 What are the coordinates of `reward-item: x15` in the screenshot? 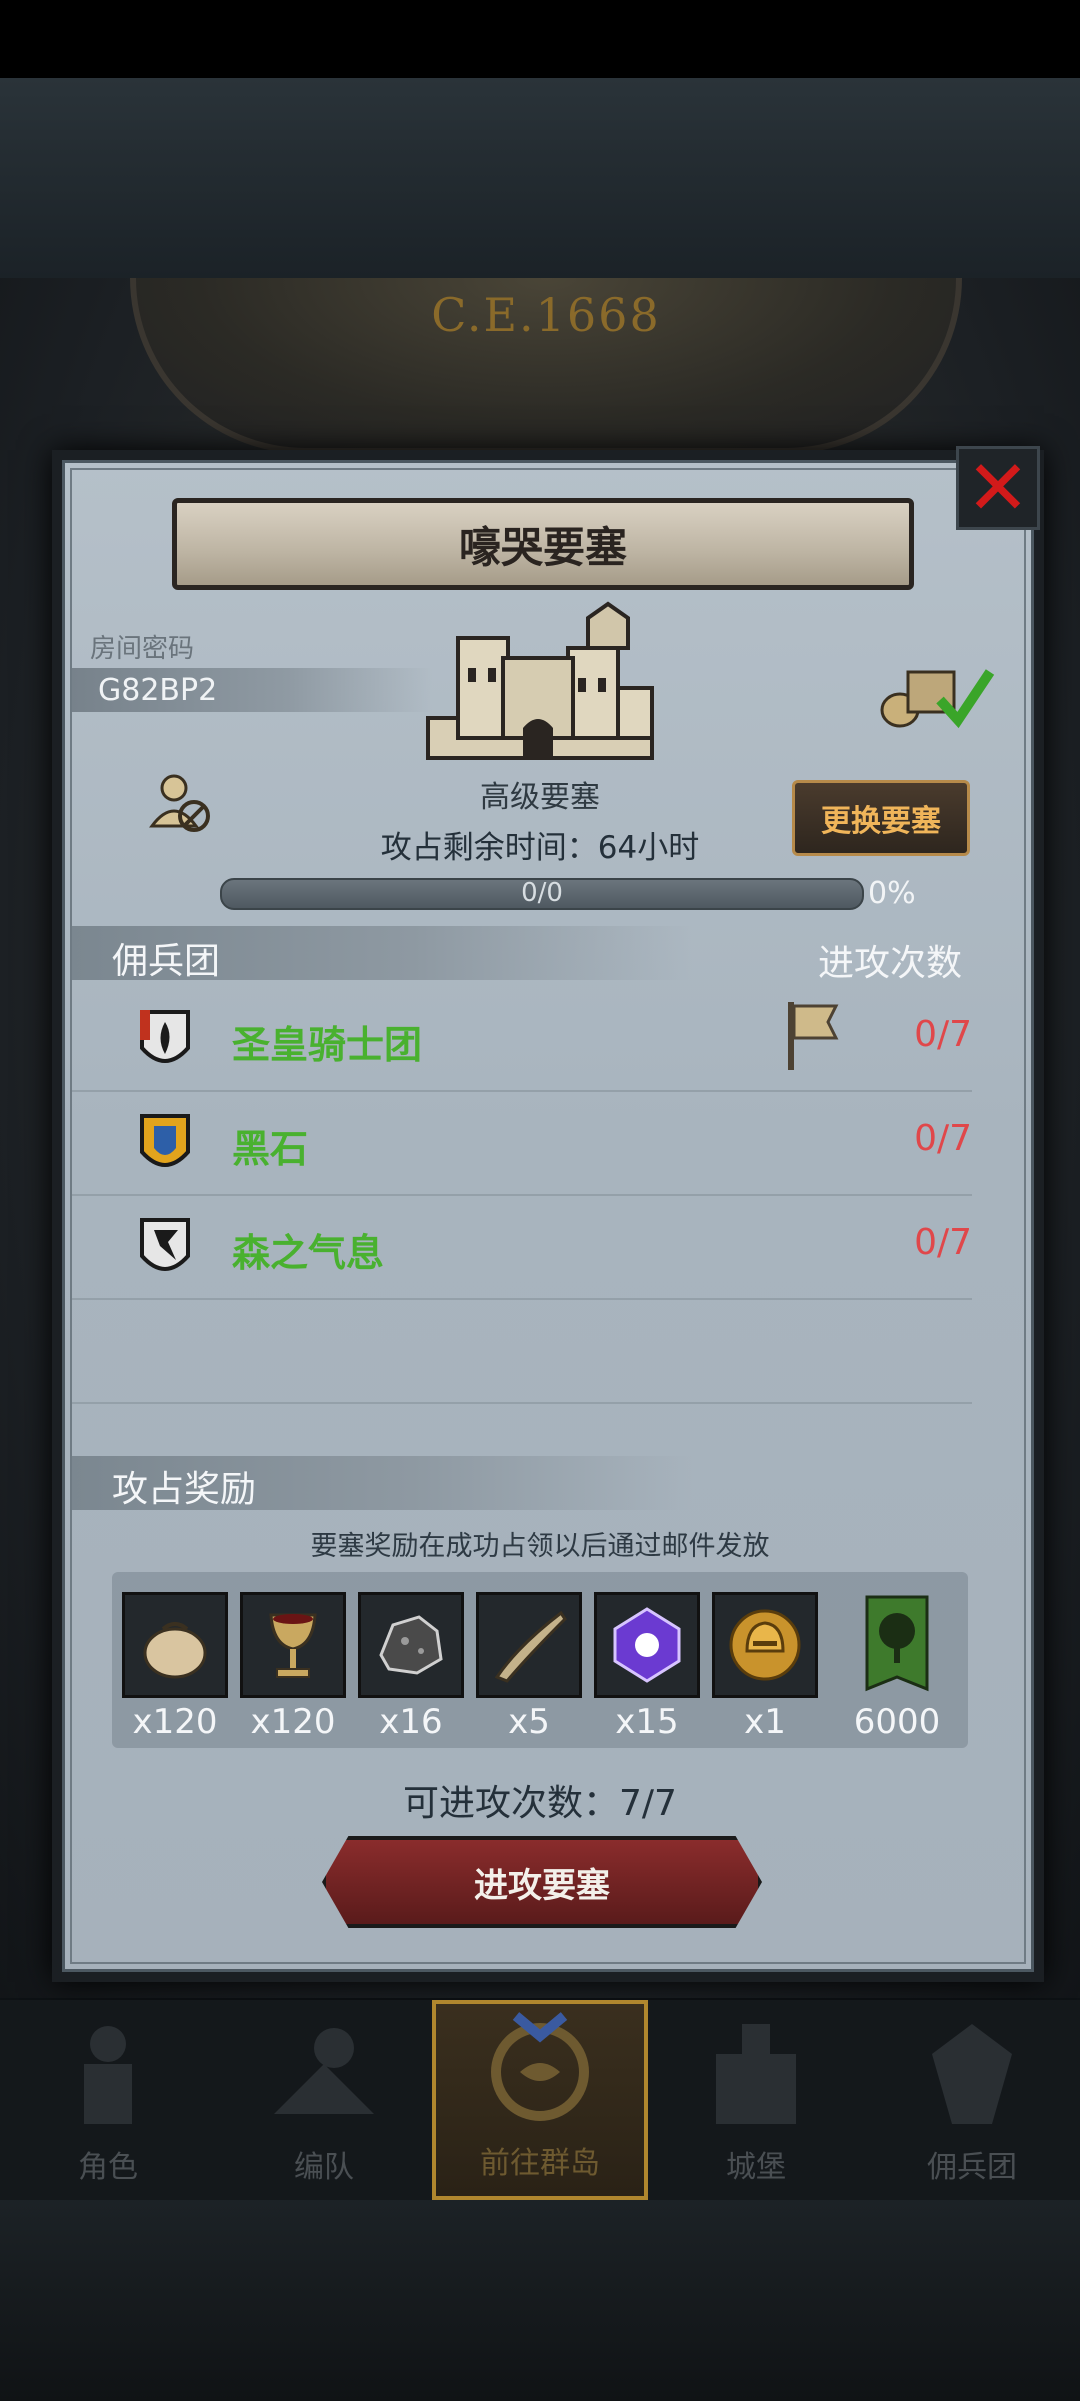 It's located at (647, 1667).